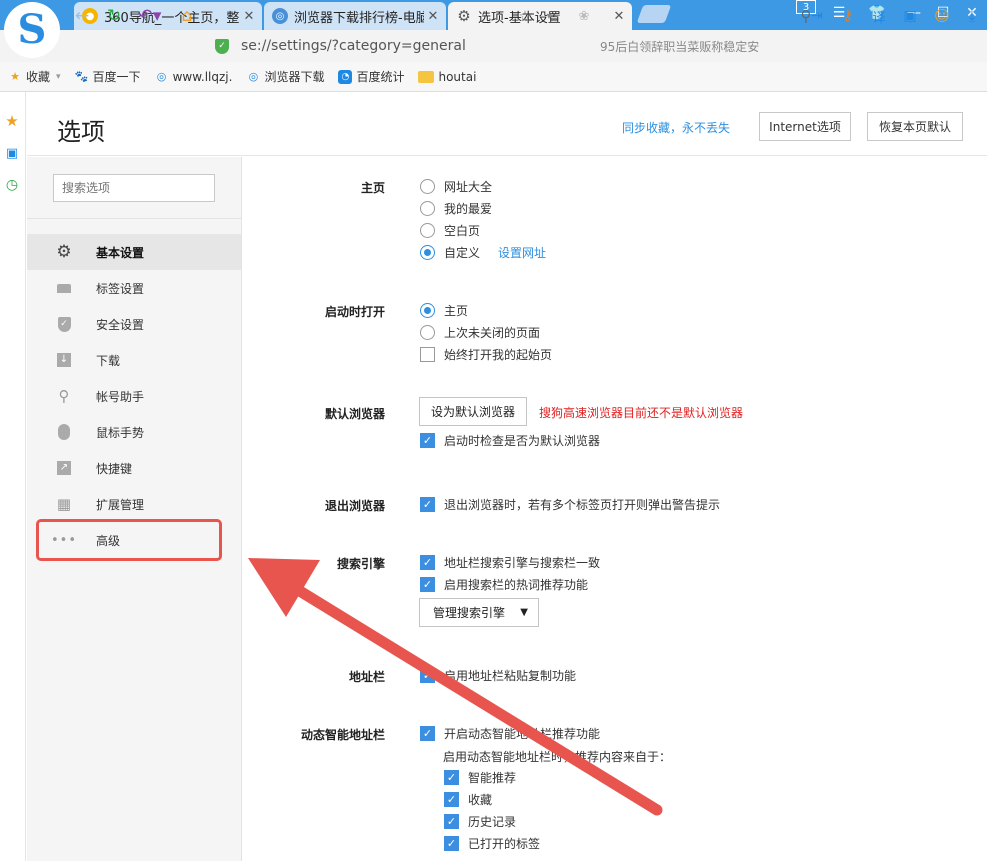 The height and width of the screenshot is (861, 987). Describe the element at coordinates (134, 432) in the screenshot. I see `sidebar-item-mouse-gesture: 鼠标手势` at that location.